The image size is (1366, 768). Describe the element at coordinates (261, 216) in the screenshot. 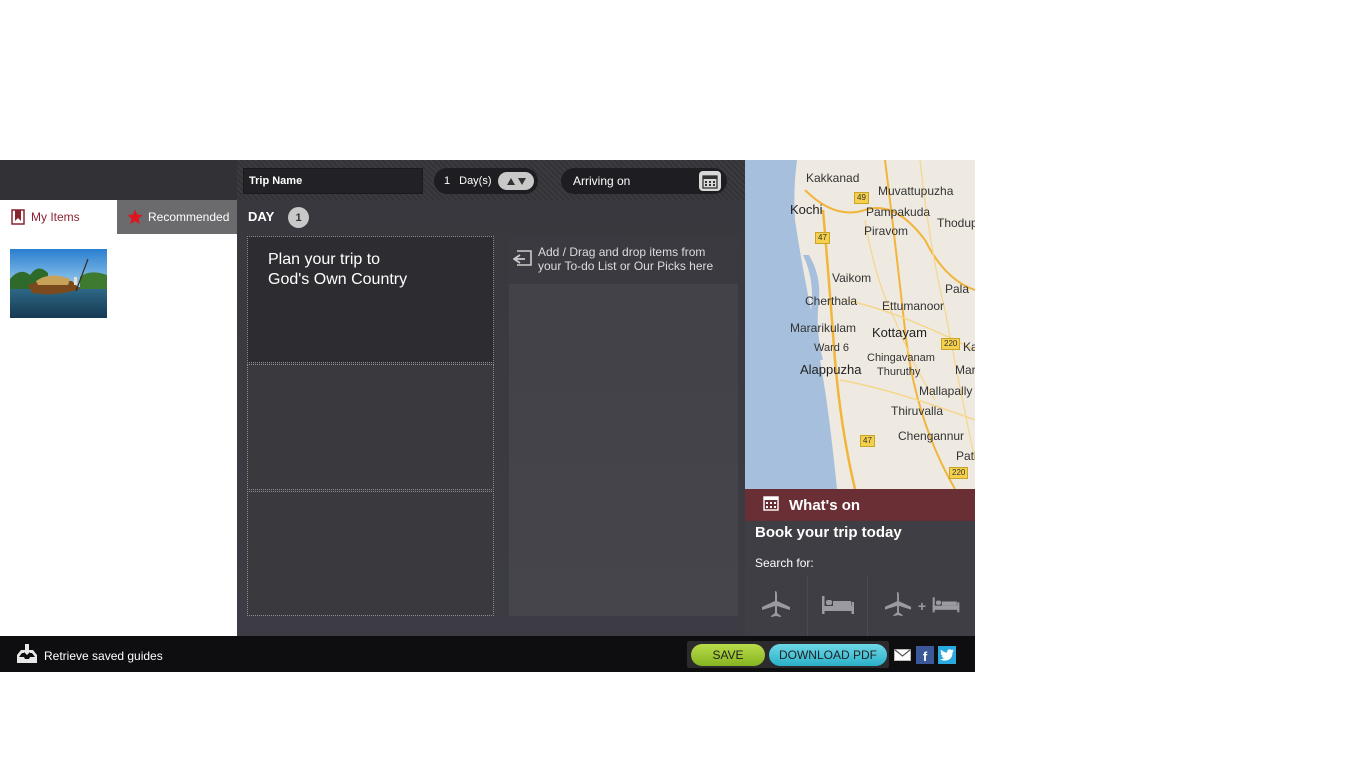

I see `day-heading: DAY` at that location.